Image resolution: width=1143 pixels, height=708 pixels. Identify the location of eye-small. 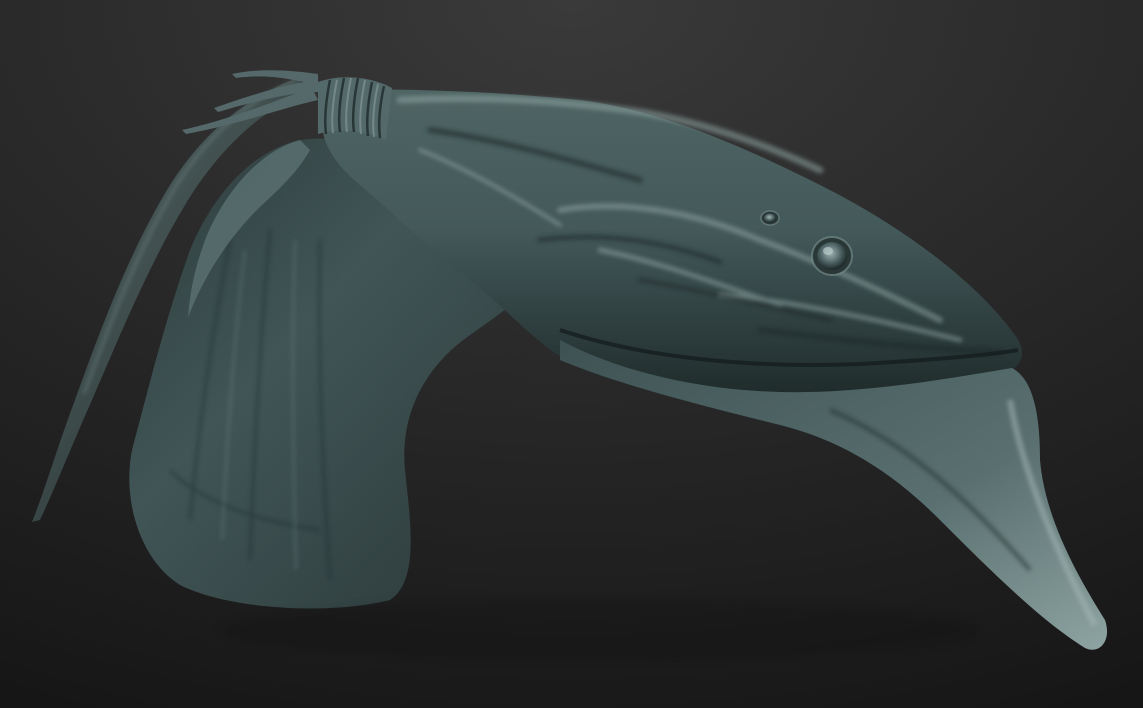
(770, 218).